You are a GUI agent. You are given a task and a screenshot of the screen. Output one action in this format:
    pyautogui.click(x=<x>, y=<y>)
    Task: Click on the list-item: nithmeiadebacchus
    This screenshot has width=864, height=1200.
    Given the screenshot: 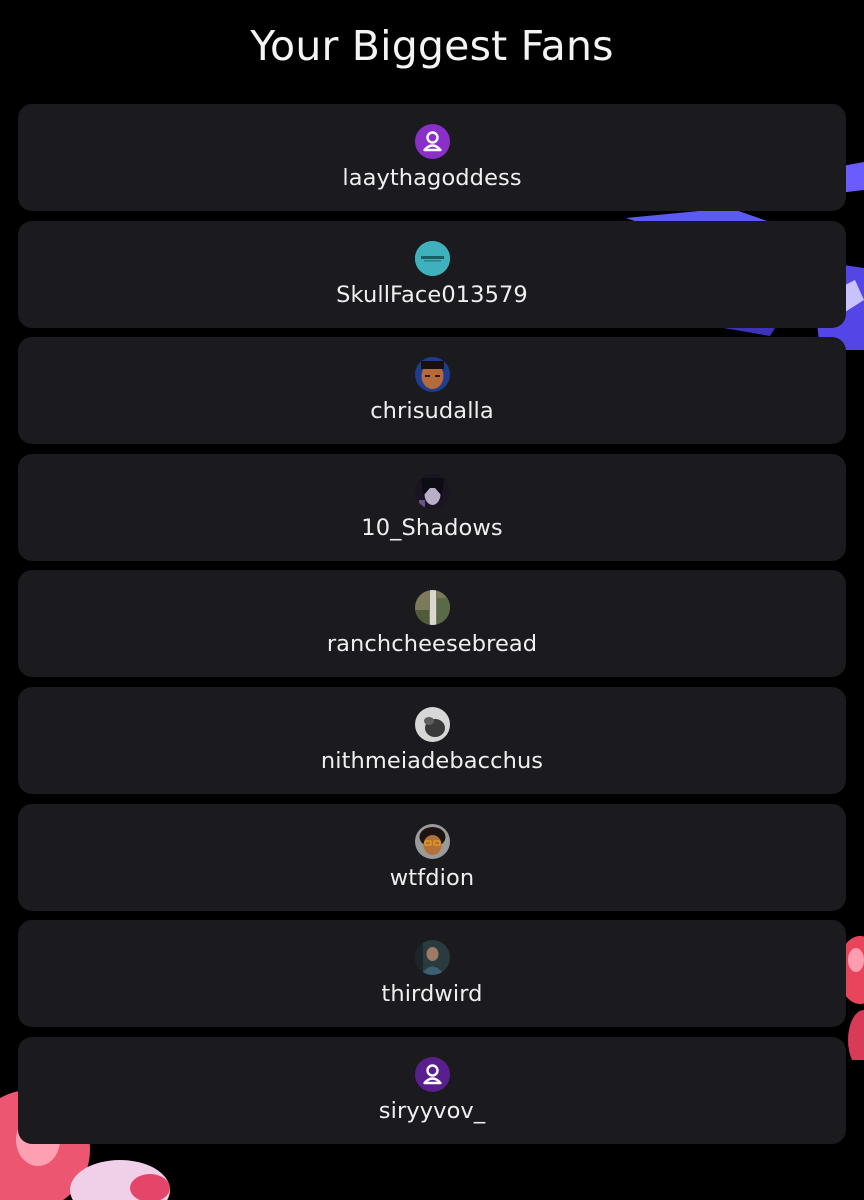 What is the action you would take?
    pyautogui.click(x=432, y=740)
    